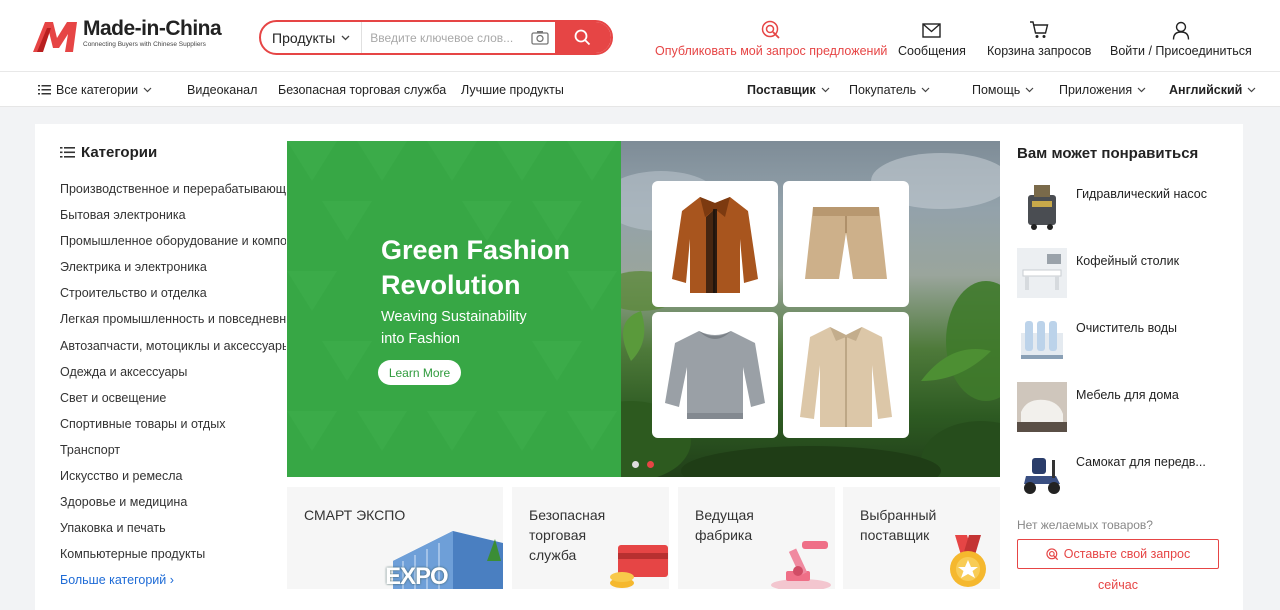 The width and height of the screenshot is (1280, 610). I want to click on login-link: Войти / Присоединиться, so click(1181, 39).